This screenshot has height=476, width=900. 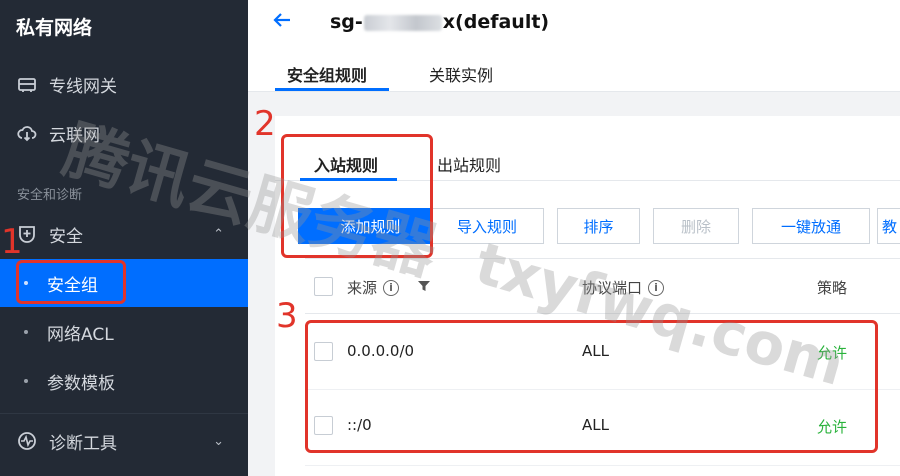 I want to click on page-title-prefix: sg-, so click(x=346, y=22).